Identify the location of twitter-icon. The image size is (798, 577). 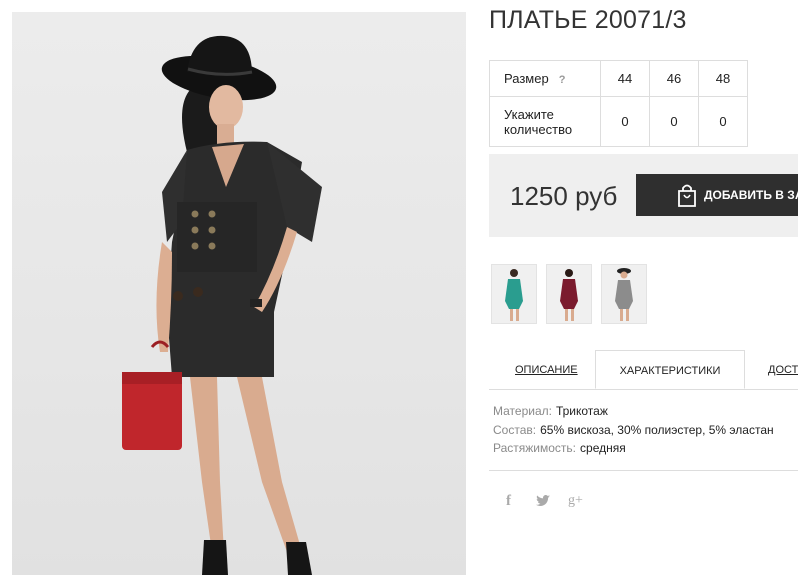
(543, 502).